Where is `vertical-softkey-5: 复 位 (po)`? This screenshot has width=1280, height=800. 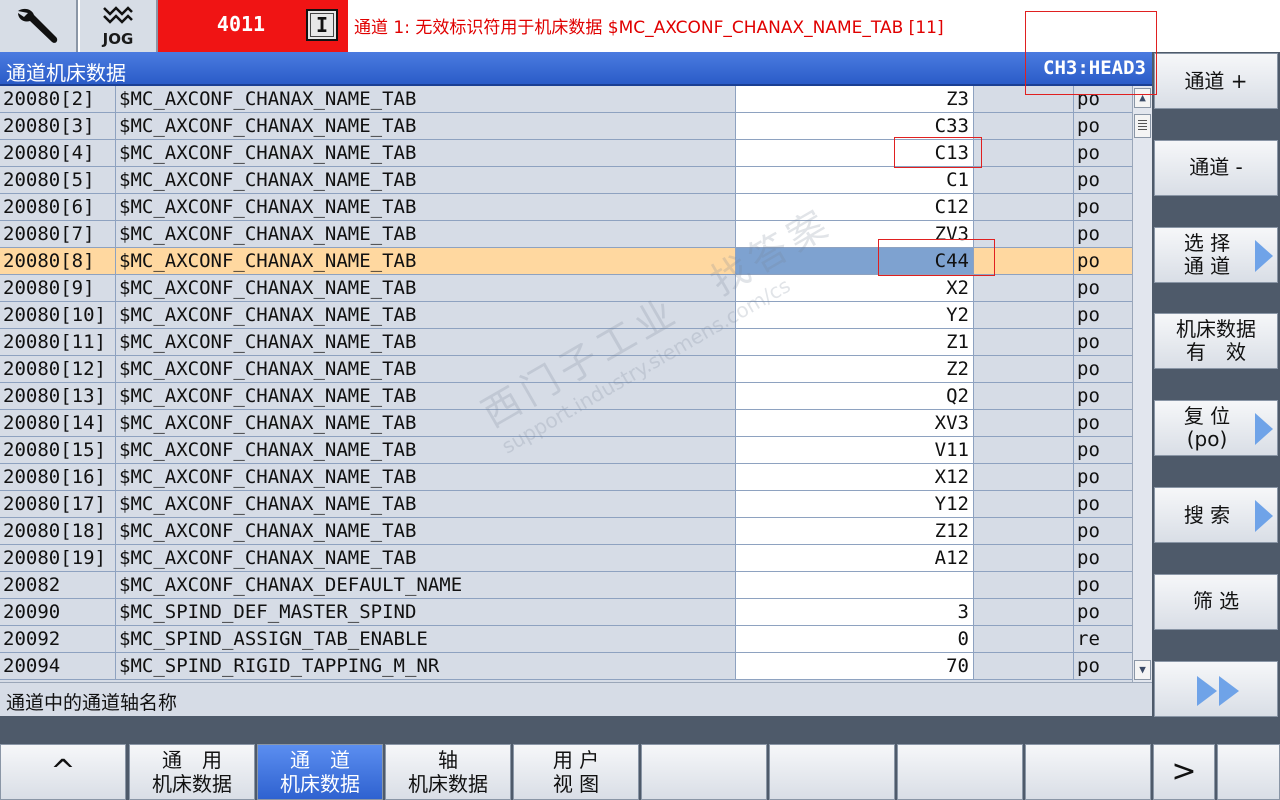 vertical-softkey-5: 复 位 (po) is located at coordinates (1216, 428).